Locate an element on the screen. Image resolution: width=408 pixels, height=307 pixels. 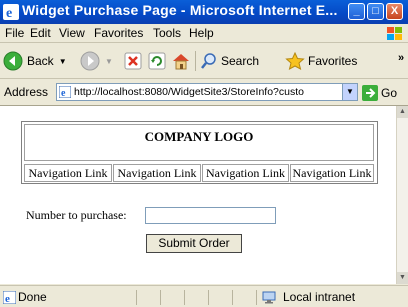
favorites-button: Favorites is located at coordinates (321, 61).